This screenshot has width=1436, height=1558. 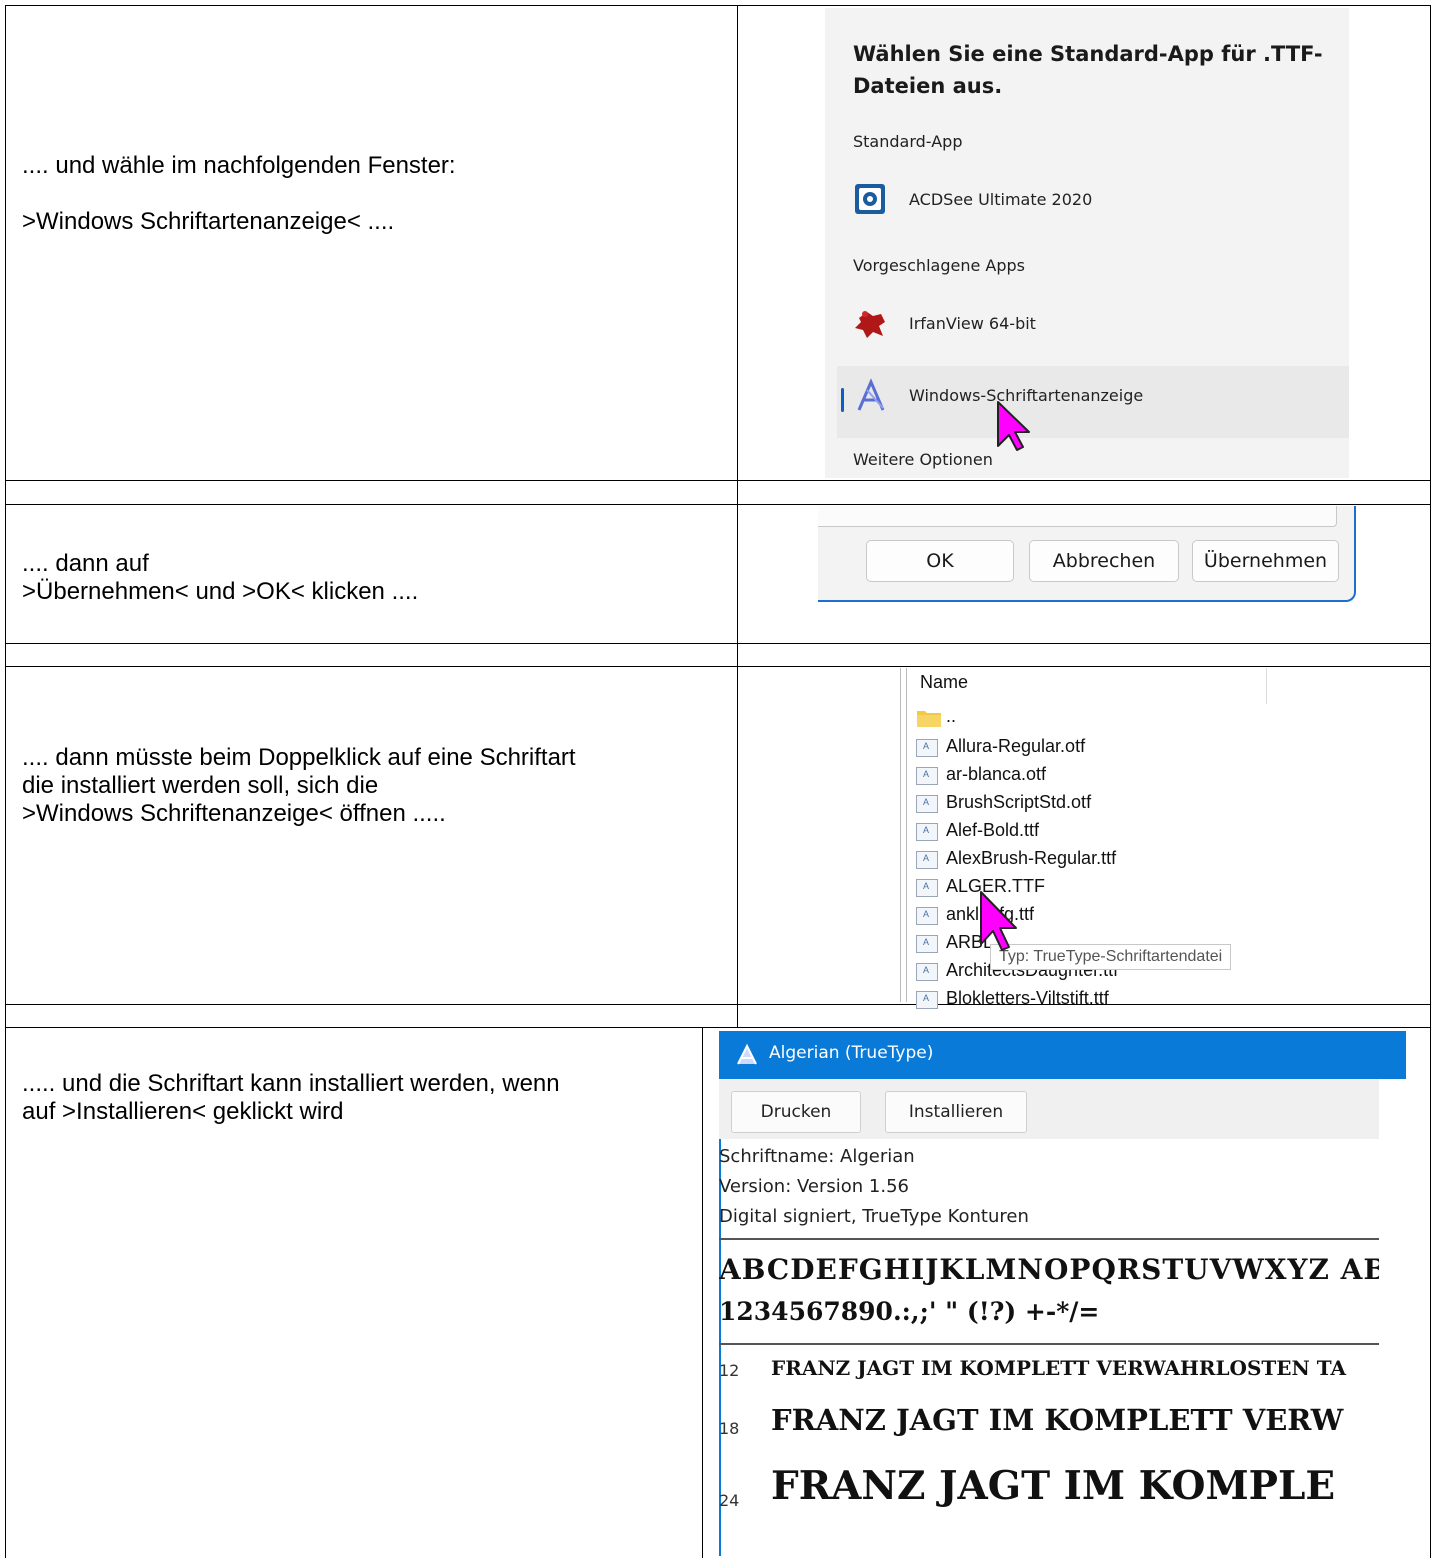 What do you see at coordinates (1392, 1317) in the screenshot?
I see `window-edge` at bounding box center [1392, 1317].